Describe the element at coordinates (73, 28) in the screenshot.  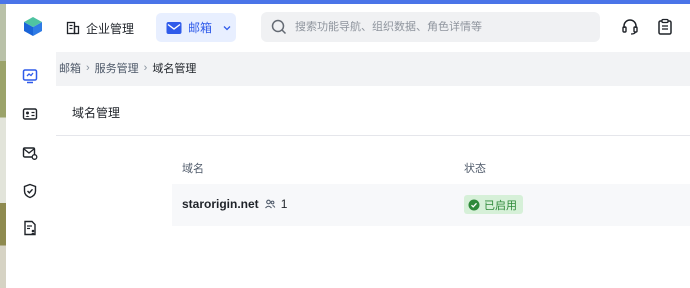
I see `building-icon` at that location.